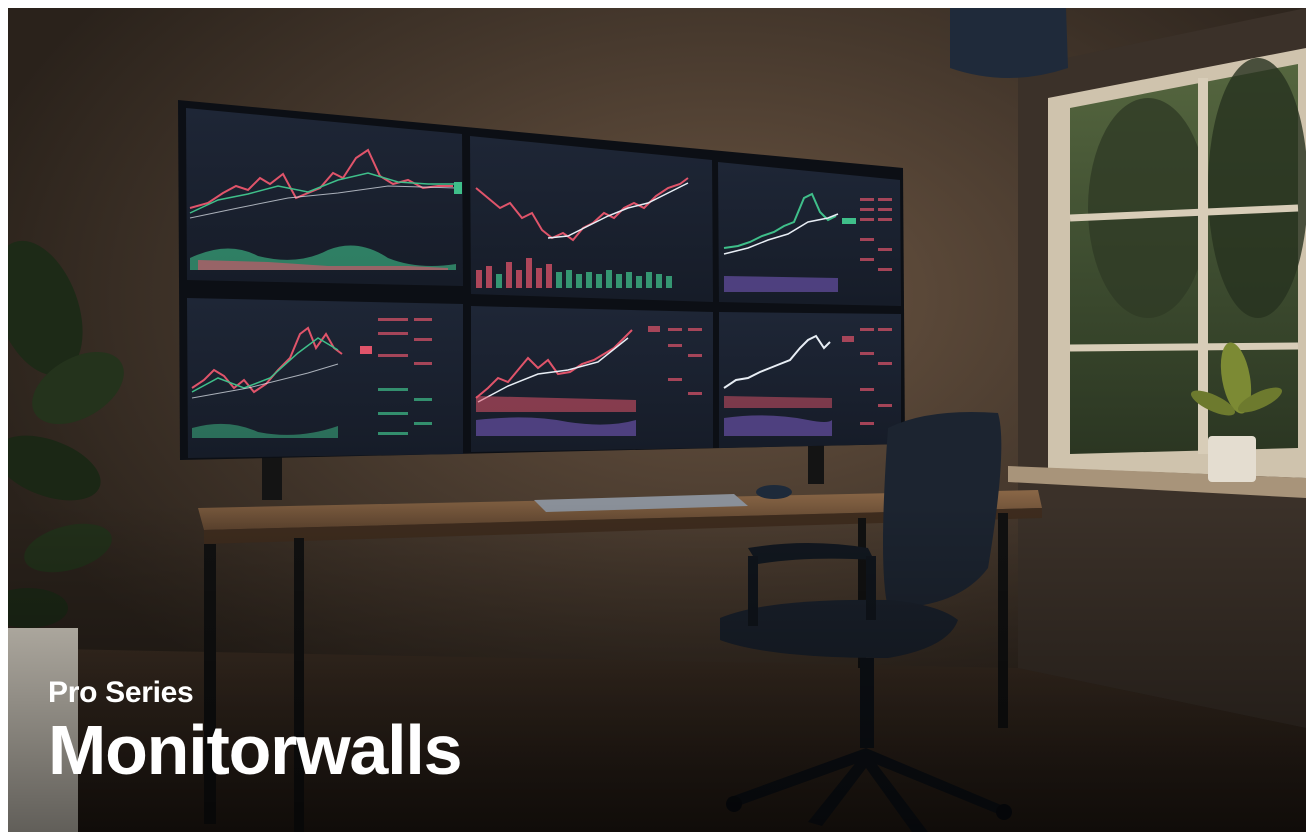  I want to click on hero-caption: Pro Series Monitorwalls, so click(255, 732).